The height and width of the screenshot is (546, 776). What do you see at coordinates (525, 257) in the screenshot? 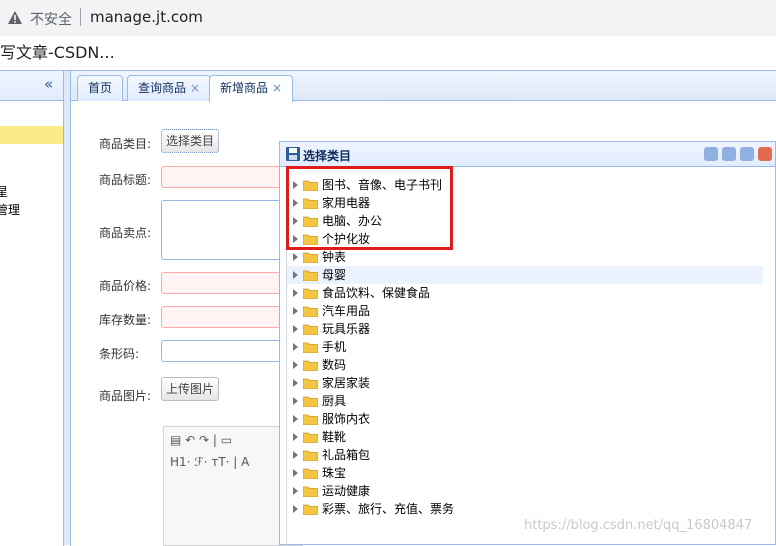
I see `tree-node: 钟表` at bounding box center [525, 257].